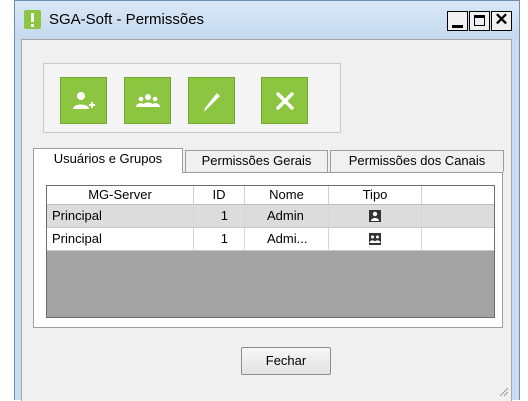 Image resolution: width=528 pixels, height=401 pixels. I want to click on maximize-icon, so click(479, 20).